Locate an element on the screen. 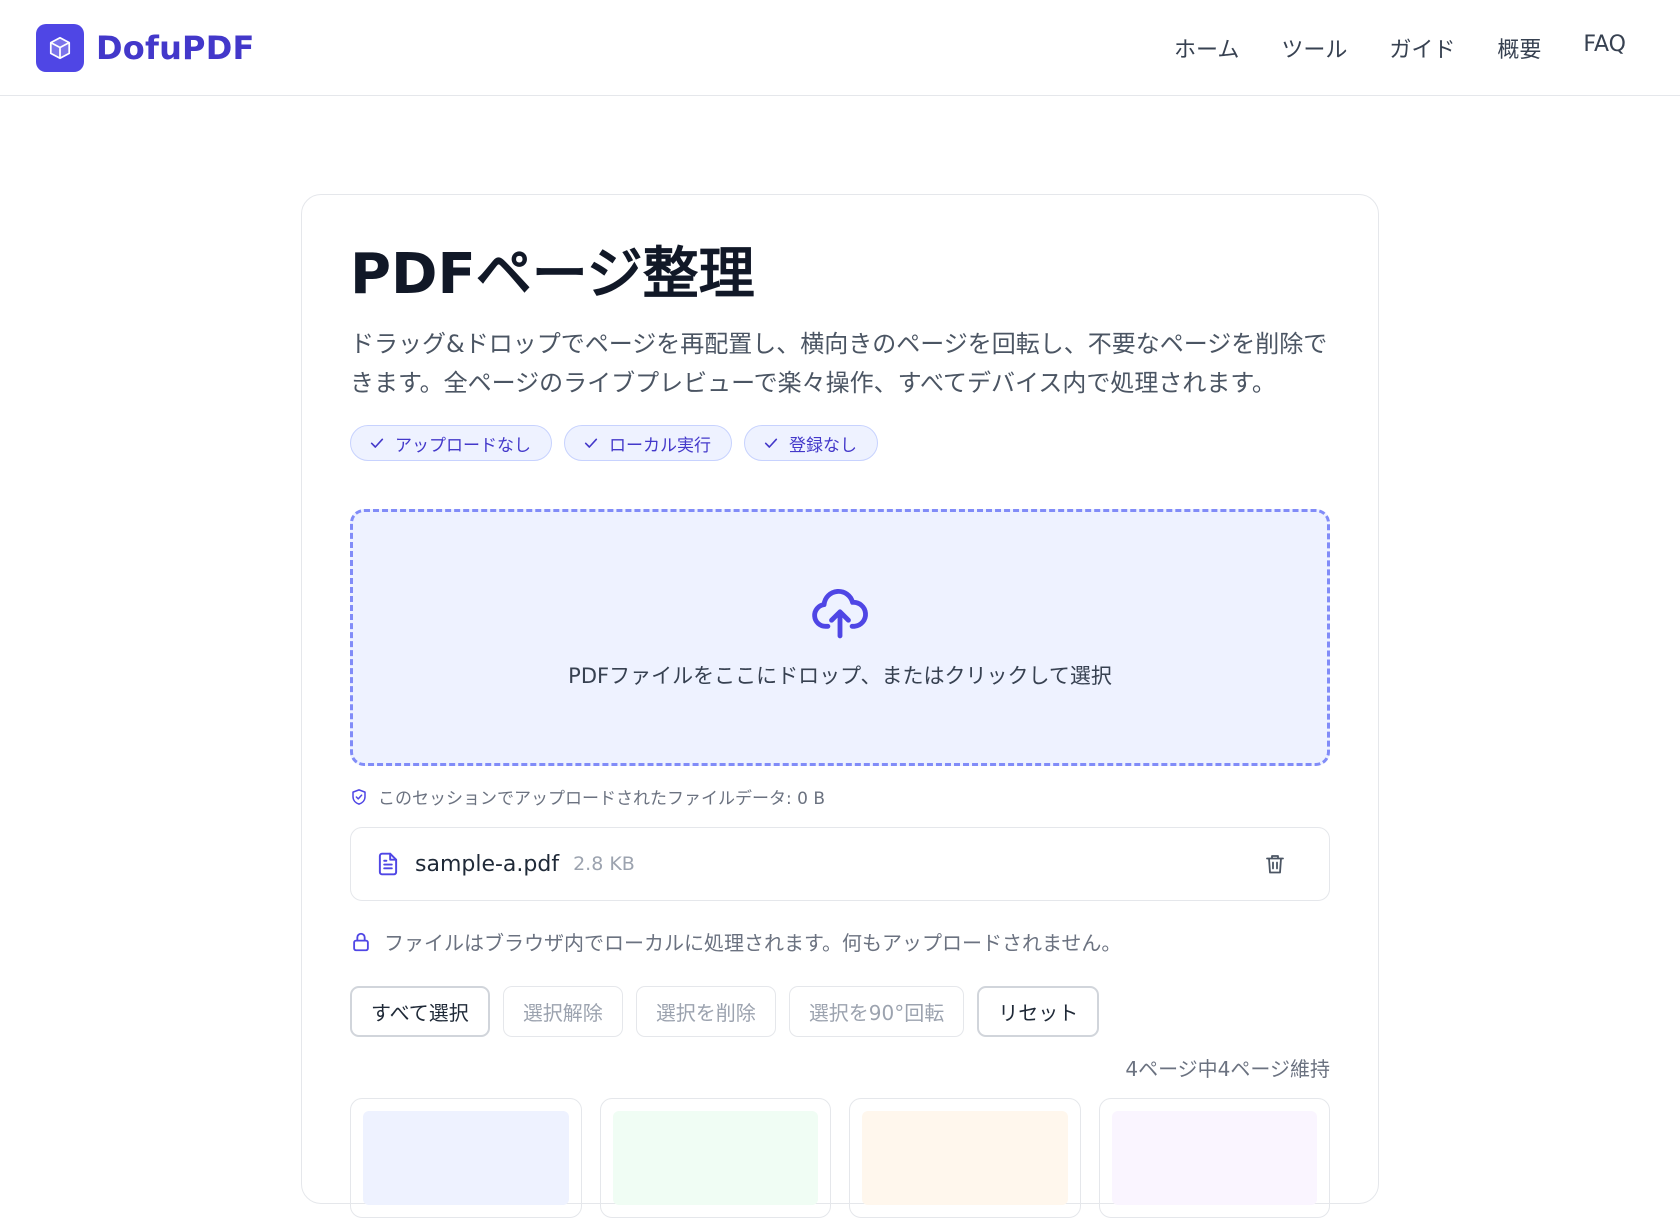  page-toolbar: すべて選択 選択解除 選択を削除 選択を90°回転 リセット is located at coordinates (840, 1011).